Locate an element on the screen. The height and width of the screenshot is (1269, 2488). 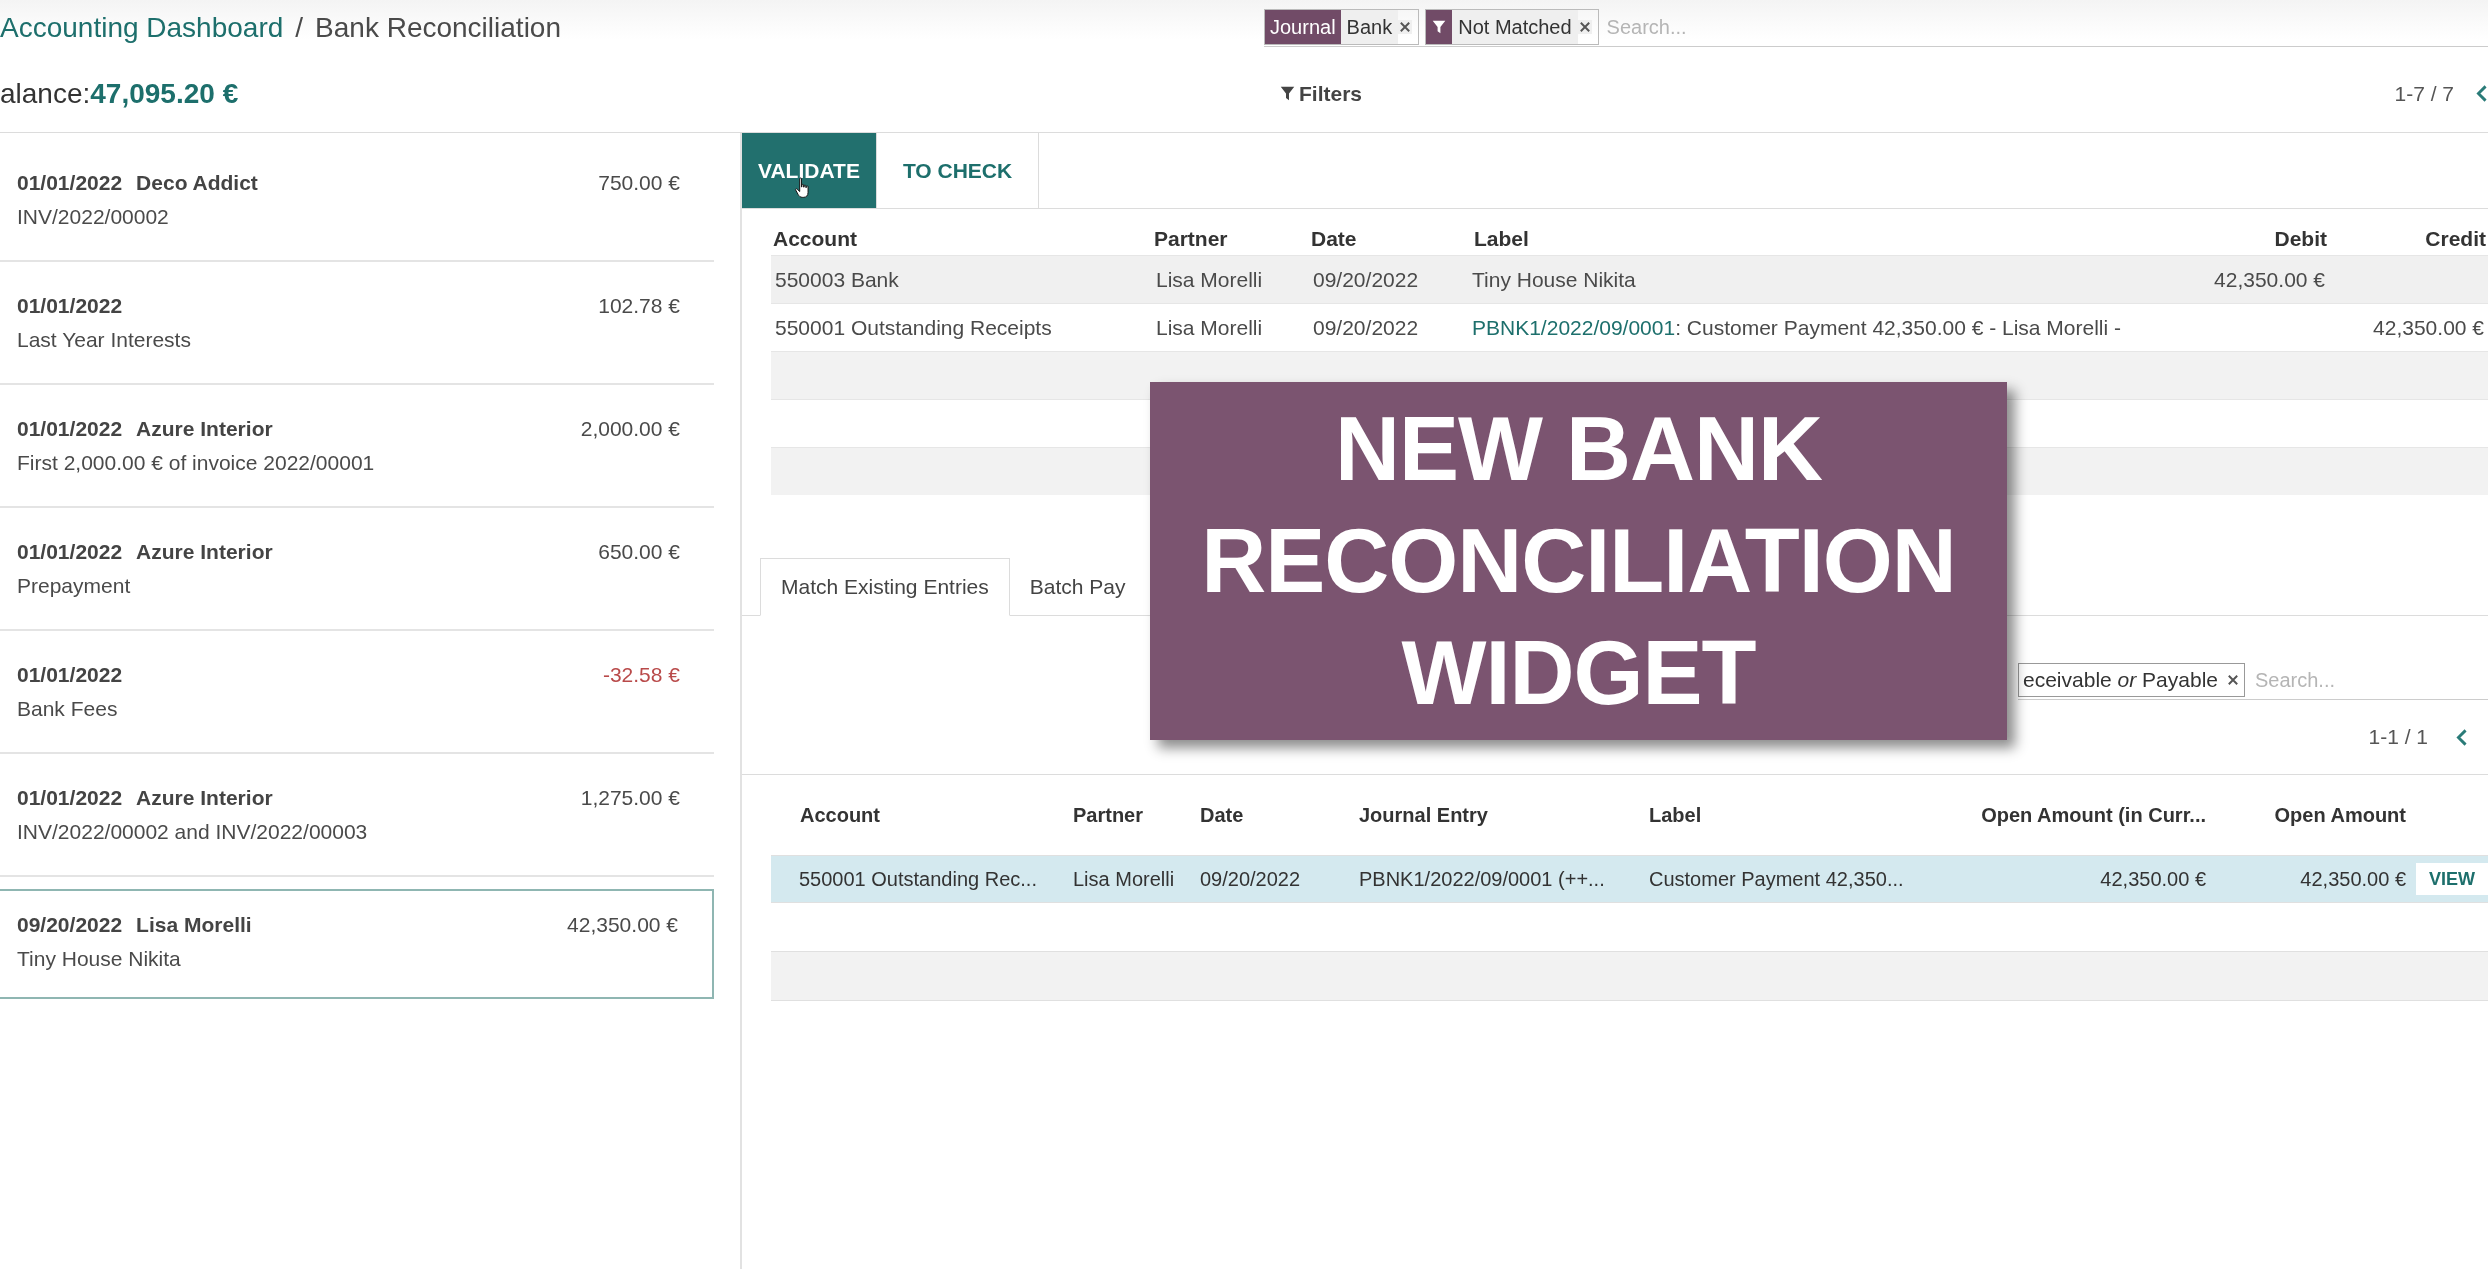
search-facet: Not Matched is located at coordinates (1512, 27).